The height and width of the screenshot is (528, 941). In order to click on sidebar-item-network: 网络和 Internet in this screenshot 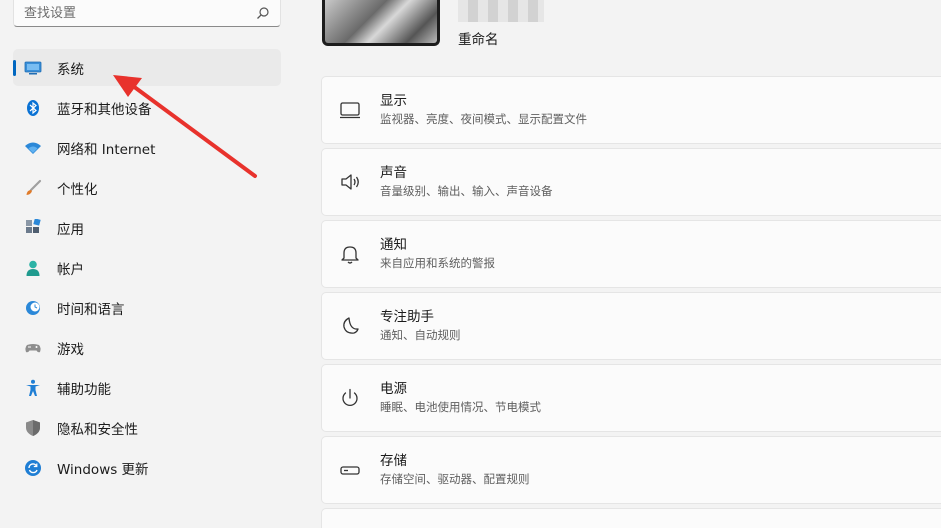, I will do `click(147, 147)`.